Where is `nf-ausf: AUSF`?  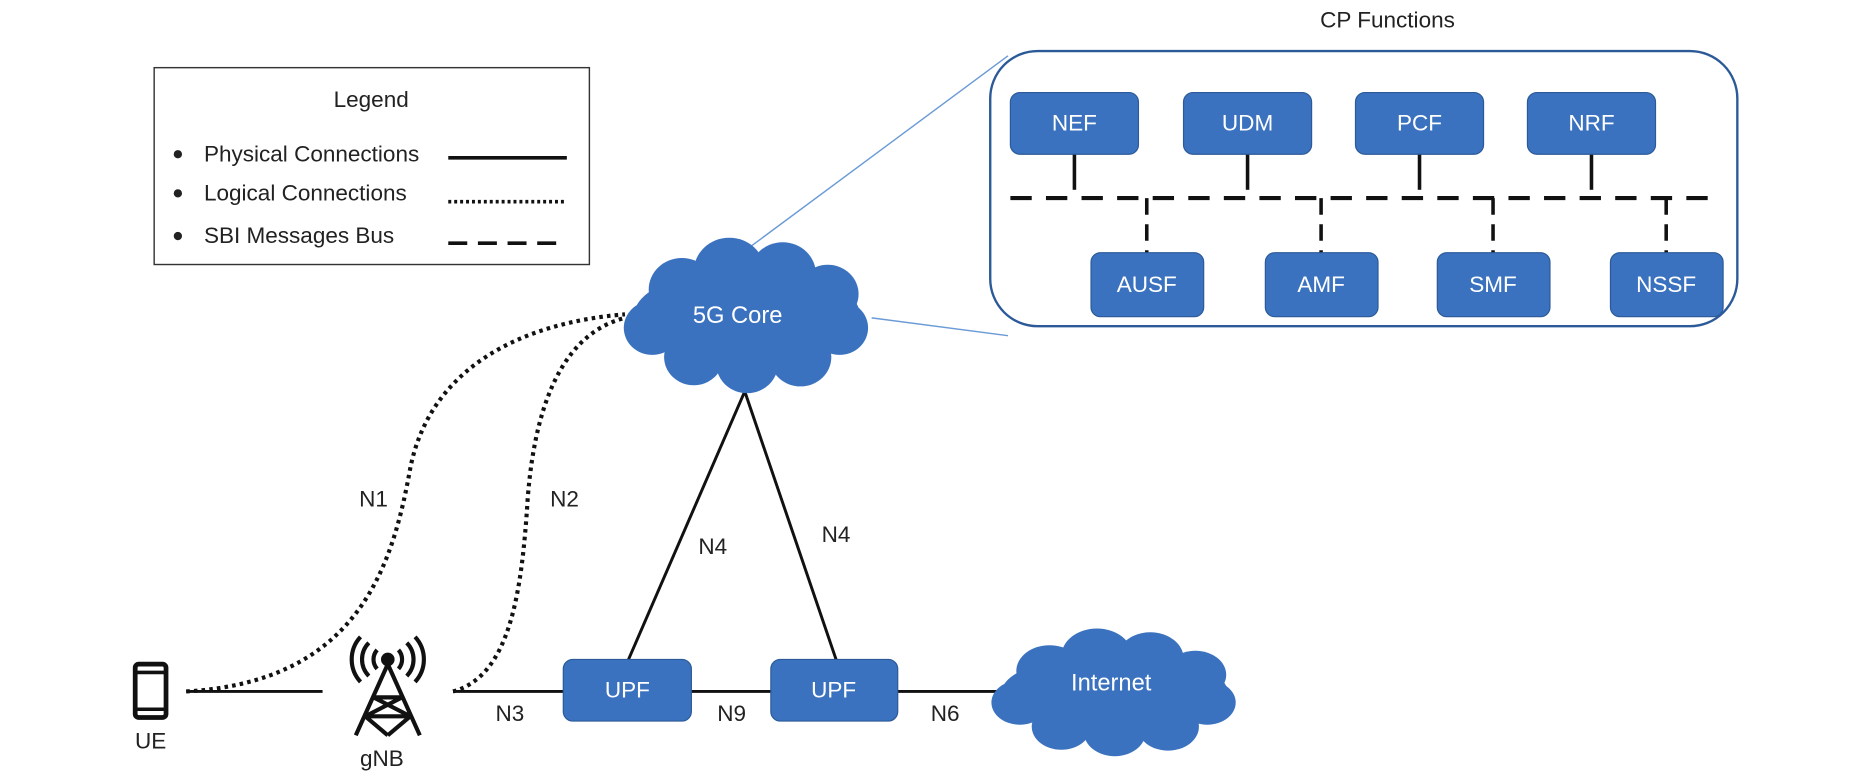
nf-ausf: AUSF is located at coordinates (1147, 285).